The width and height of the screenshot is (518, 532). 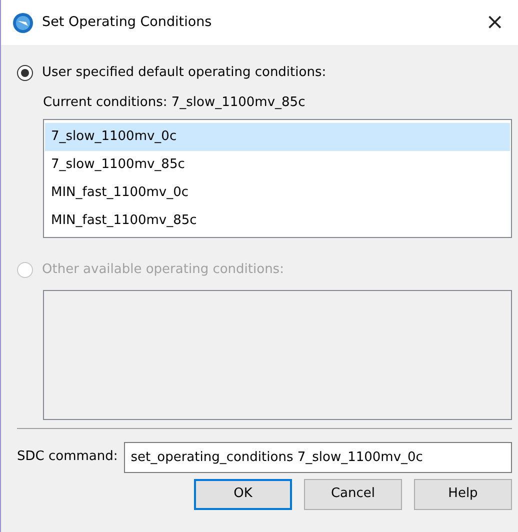 I want to click on list-item: 7_slow_1100mv_0c, so click(x=277, y=136).